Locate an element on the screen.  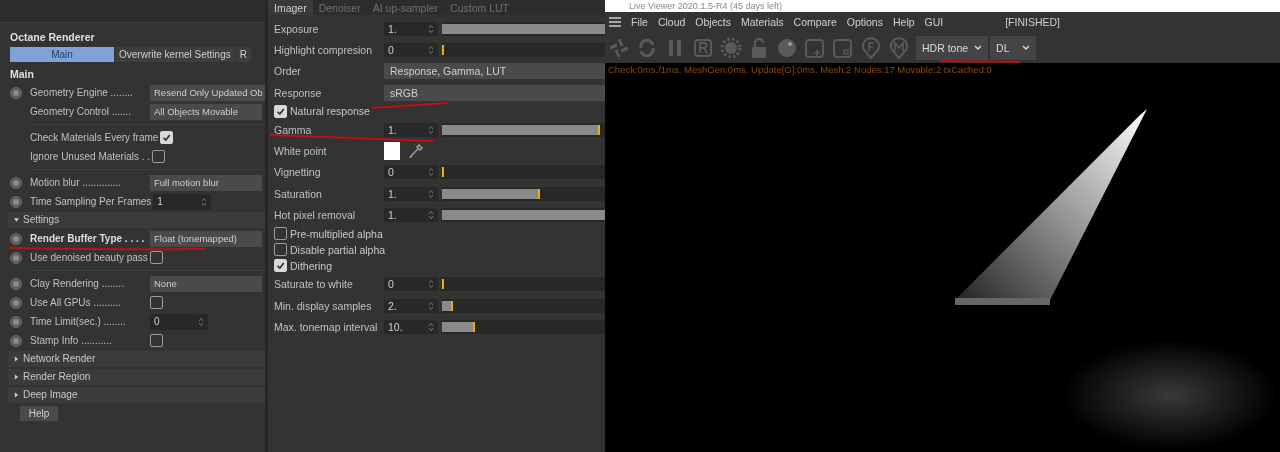
menu-item: Cloud is located at coordinates (671, 22).